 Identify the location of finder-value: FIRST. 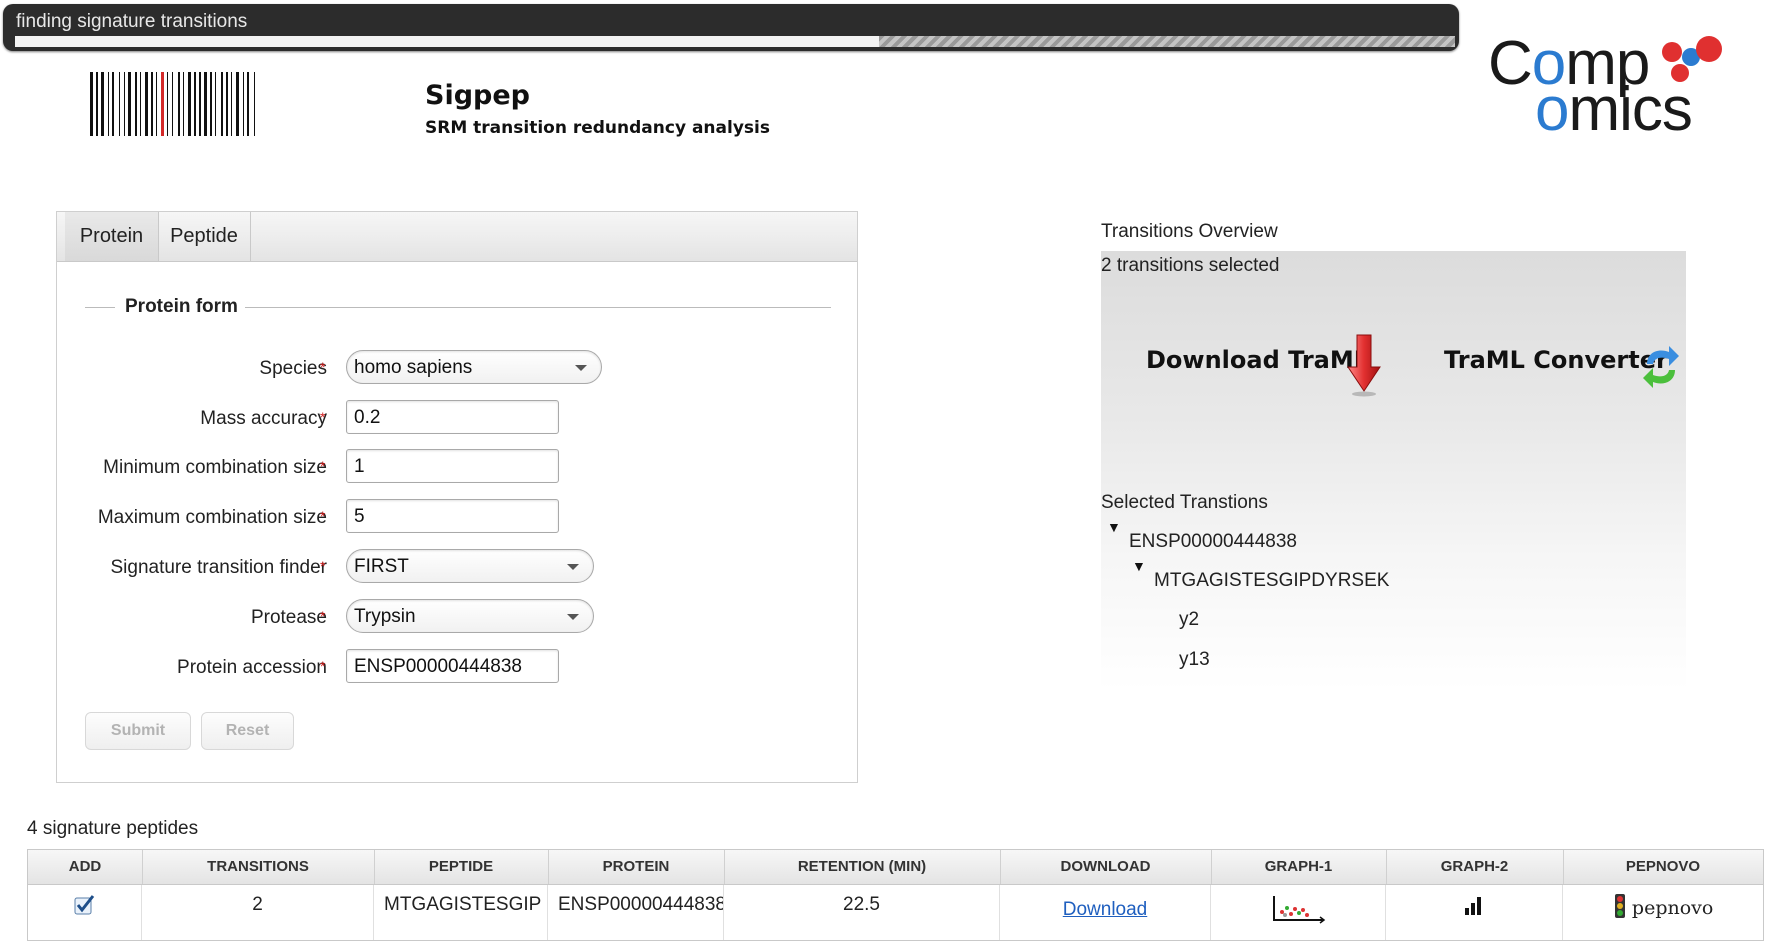
(381, 566).